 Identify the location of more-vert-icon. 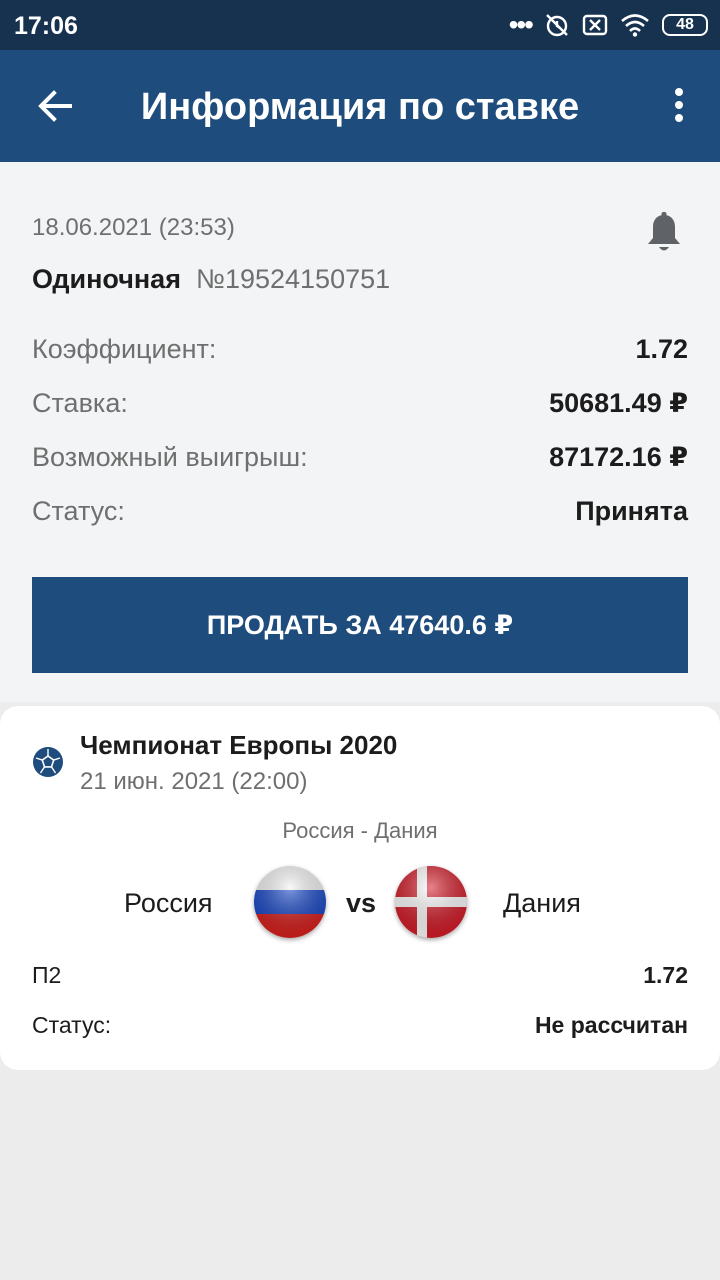
(679, 106).